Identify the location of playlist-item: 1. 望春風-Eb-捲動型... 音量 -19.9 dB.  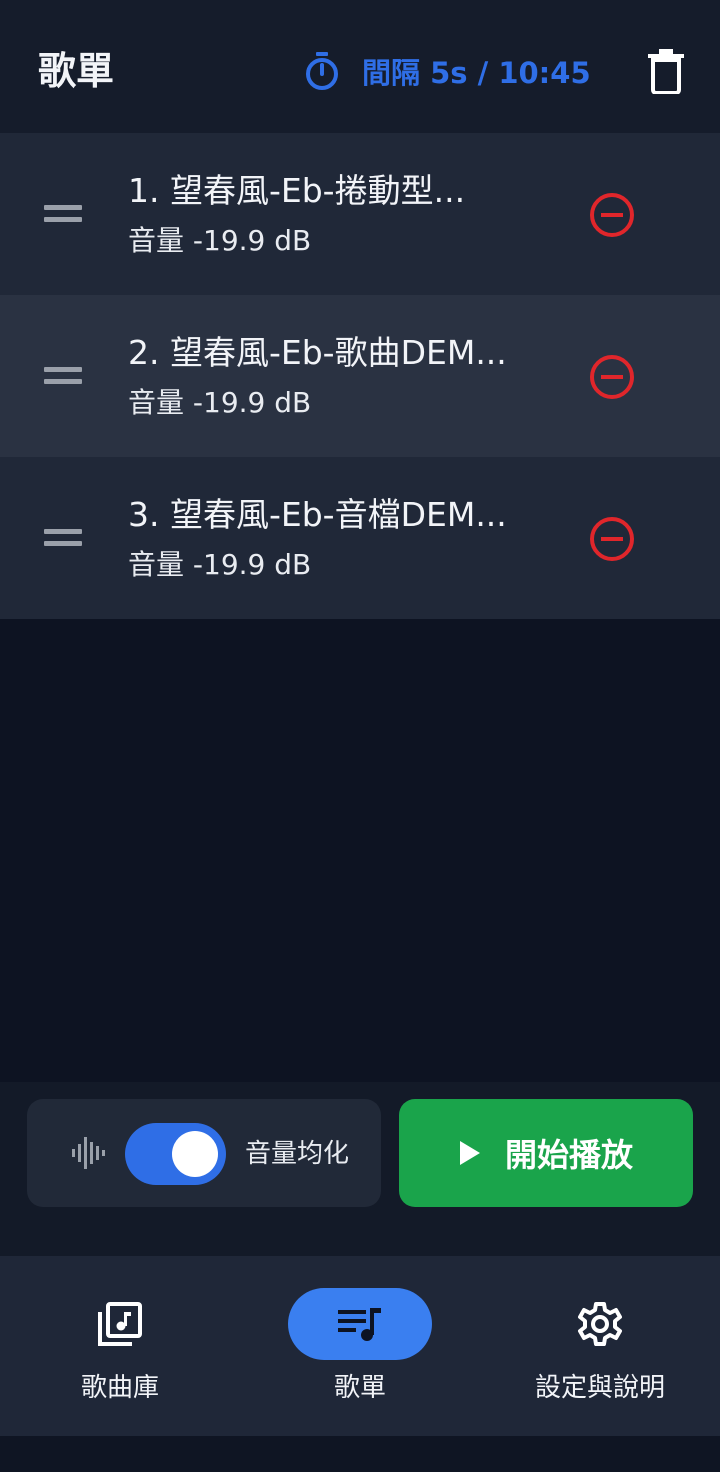
(360, 214).